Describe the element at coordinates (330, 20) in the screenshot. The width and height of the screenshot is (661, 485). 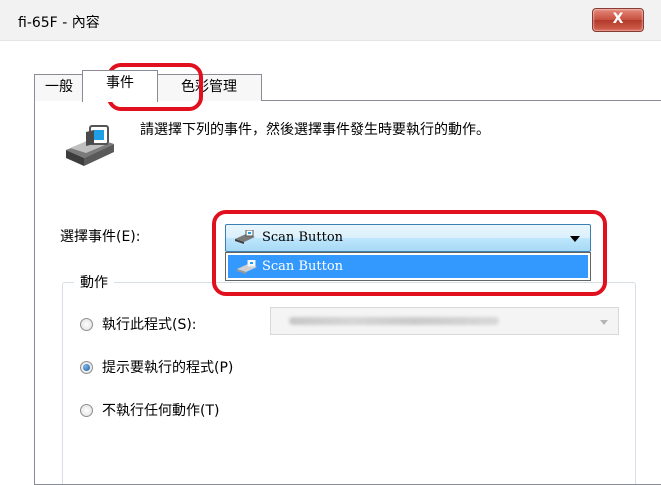
I see `title-bar: fi-65F - 內容 X` at that location.